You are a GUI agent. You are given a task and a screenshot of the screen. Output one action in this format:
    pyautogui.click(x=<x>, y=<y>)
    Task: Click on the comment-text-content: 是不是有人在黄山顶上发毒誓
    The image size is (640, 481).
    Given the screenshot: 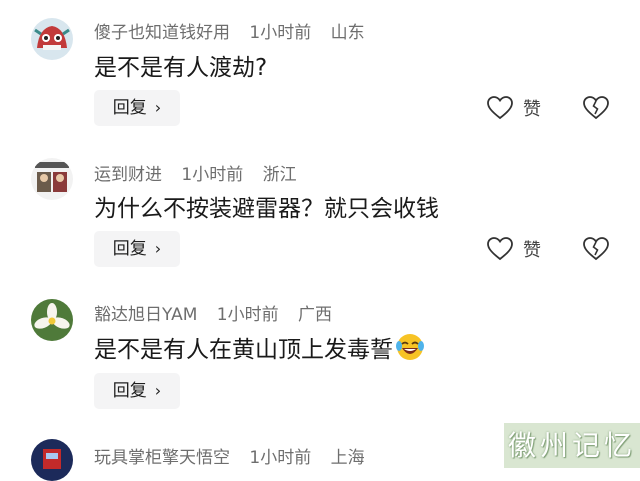 What is the action you would take?
    pyautogui.click(x=243, y=350)
    